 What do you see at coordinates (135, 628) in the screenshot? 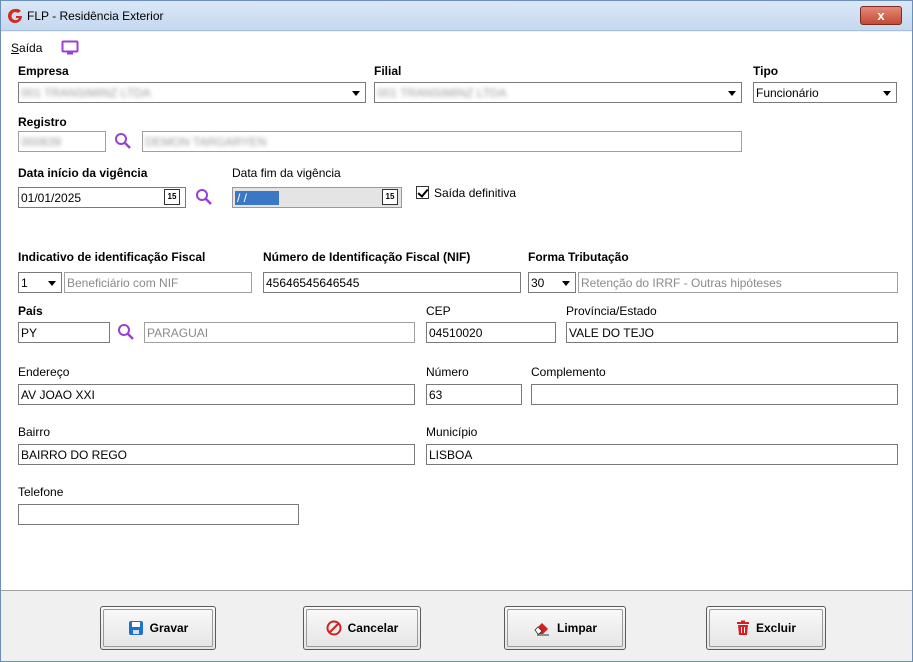
I see `save-icon` at bounding box center [135, 628].